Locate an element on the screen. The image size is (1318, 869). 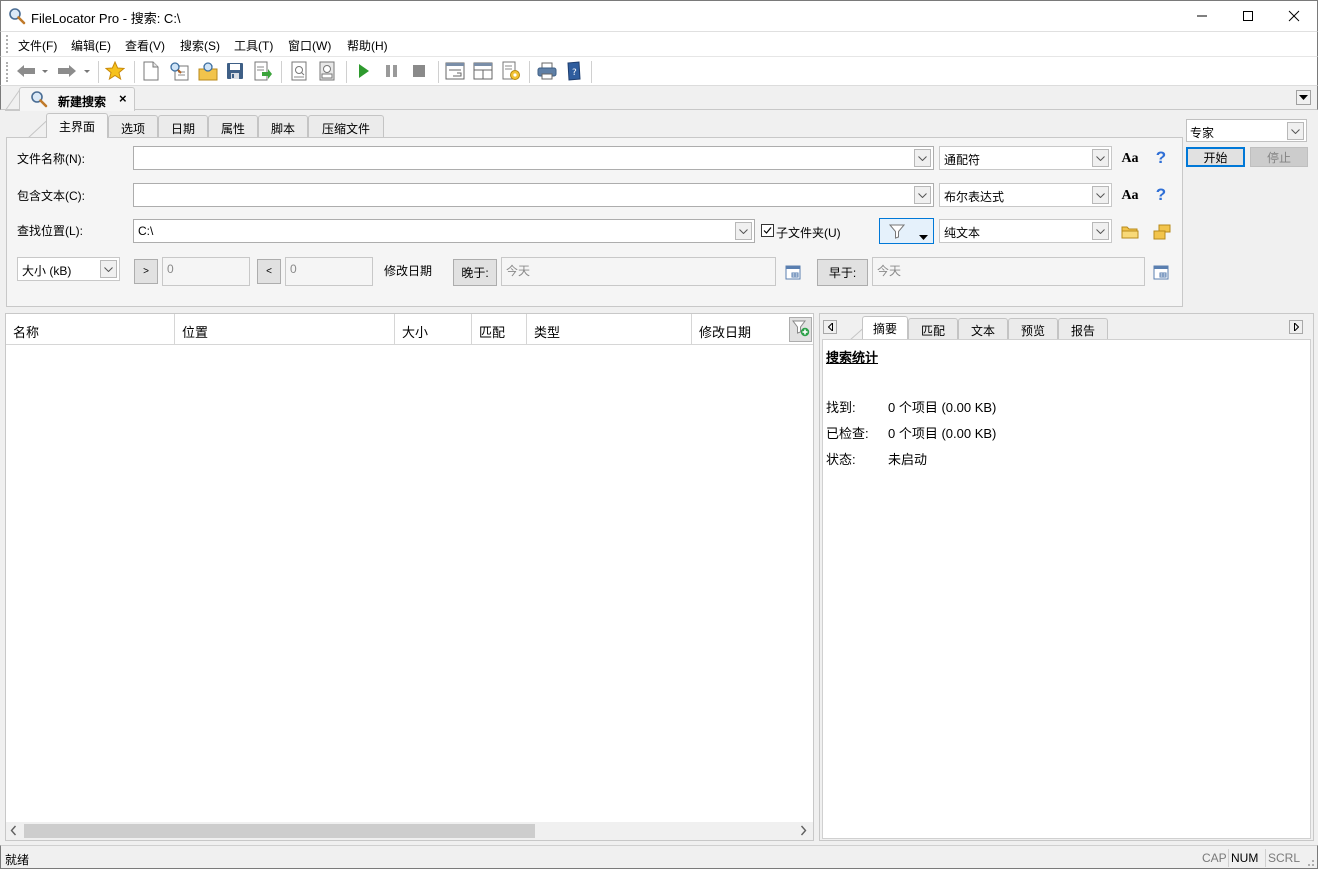
tab-archives: 压缩文件 is located at coordinates (346, 126).